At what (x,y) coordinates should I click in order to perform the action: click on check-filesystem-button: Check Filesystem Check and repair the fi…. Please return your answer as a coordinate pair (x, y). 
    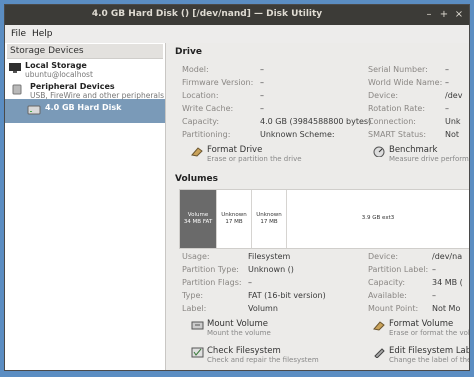
    Looking at the image, I should click on (266, 356).